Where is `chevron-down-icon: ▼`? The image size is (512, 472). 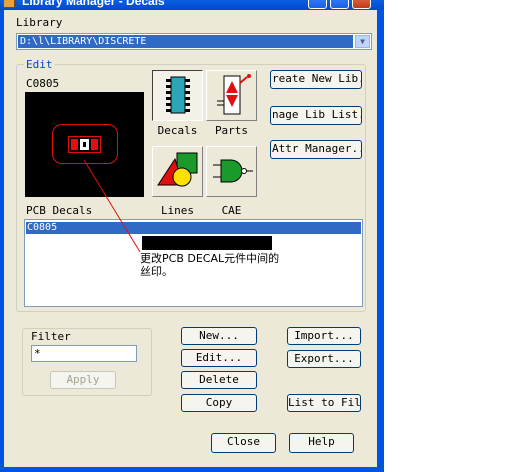 chevron-down-icon: ▼ is located at coordinates (362, 41).